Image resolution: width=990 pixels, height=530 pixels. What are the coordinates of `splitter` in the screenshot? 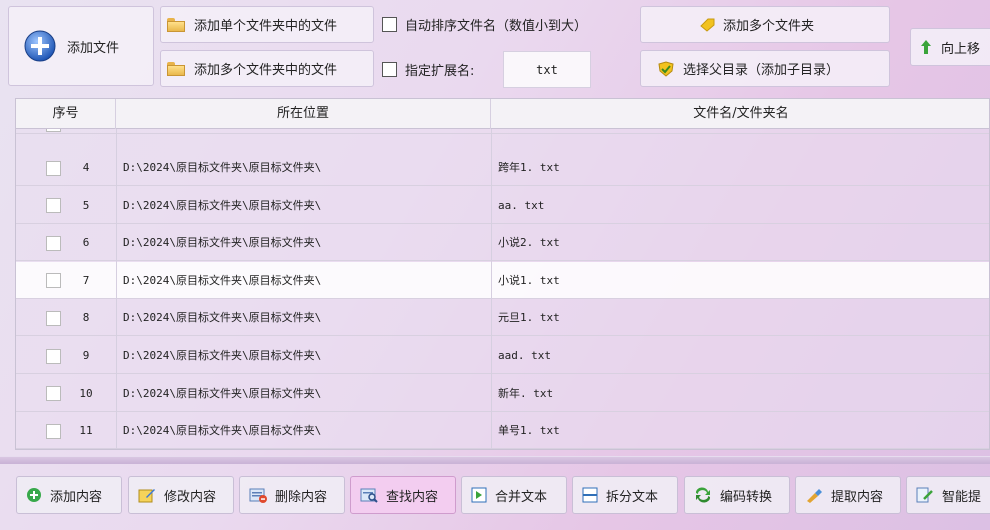 It's located at (495, 460).